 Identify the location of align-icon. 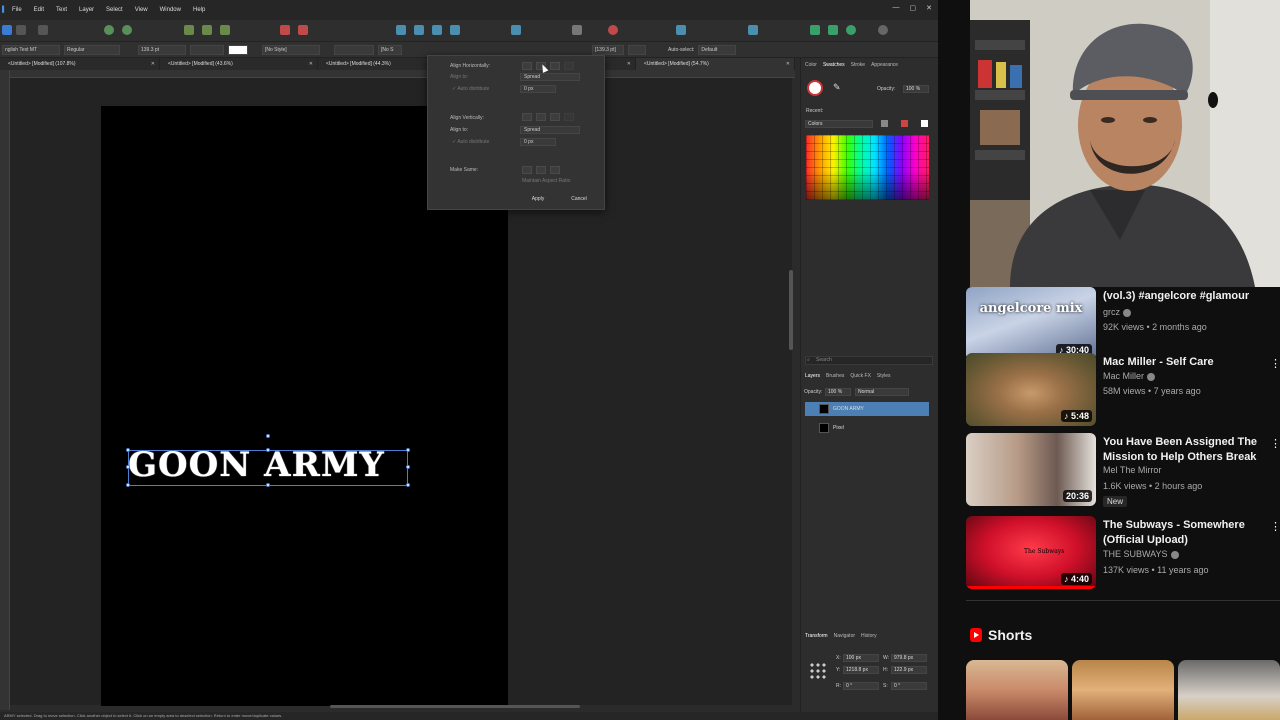
(516, 30).